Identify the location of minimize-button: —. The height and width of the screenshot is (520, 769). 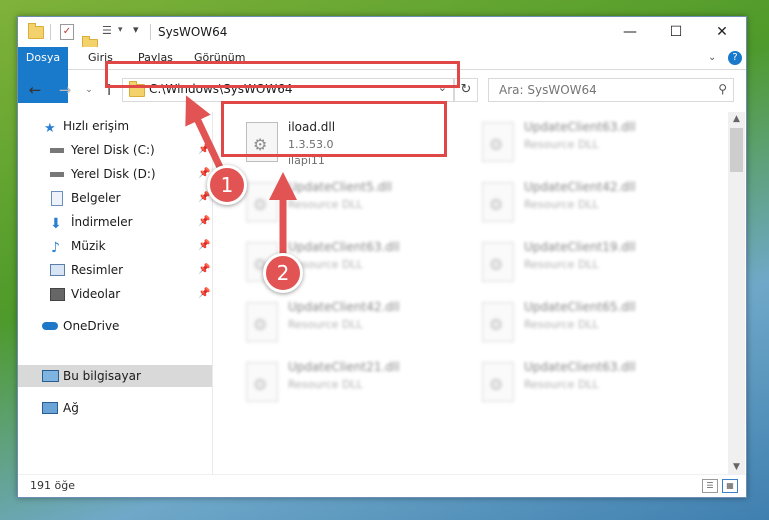
(630, 32).